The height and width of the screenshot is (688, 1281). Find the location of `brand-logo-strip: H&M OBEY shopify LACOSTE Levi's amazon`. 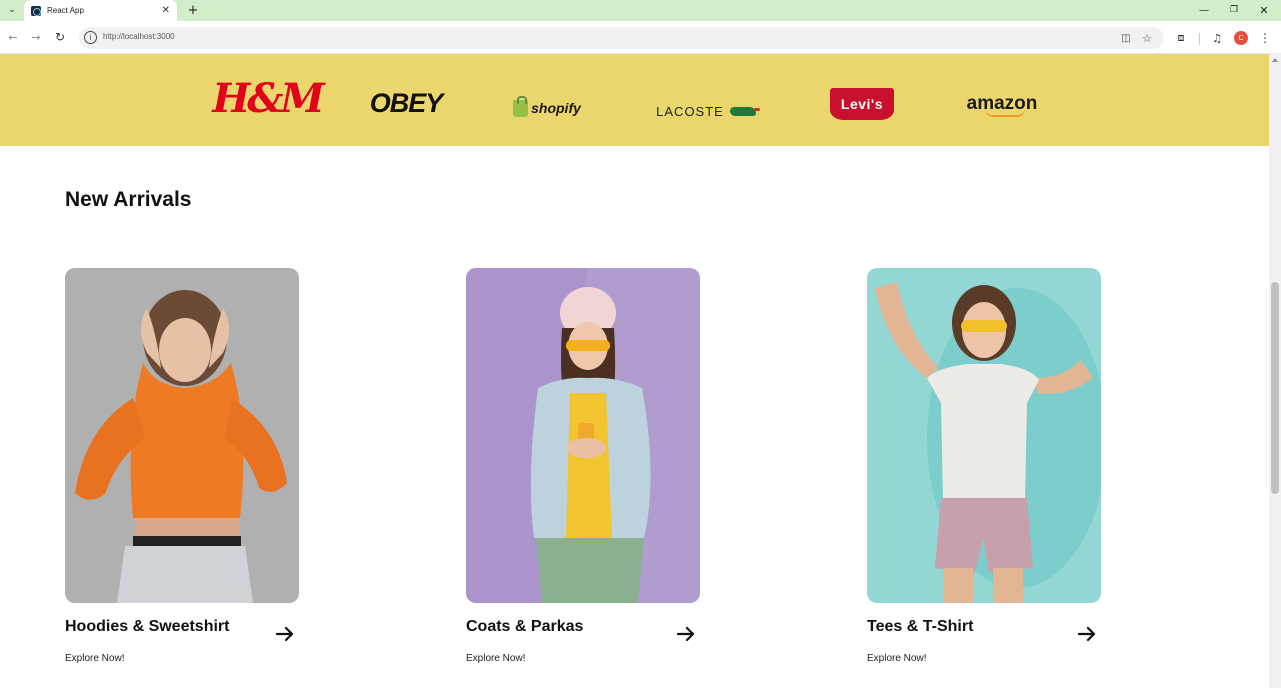

brand-logo-strip: H&M OBEY shopify LACOSTE Levi's amazon is located at coordinates (634, 100).